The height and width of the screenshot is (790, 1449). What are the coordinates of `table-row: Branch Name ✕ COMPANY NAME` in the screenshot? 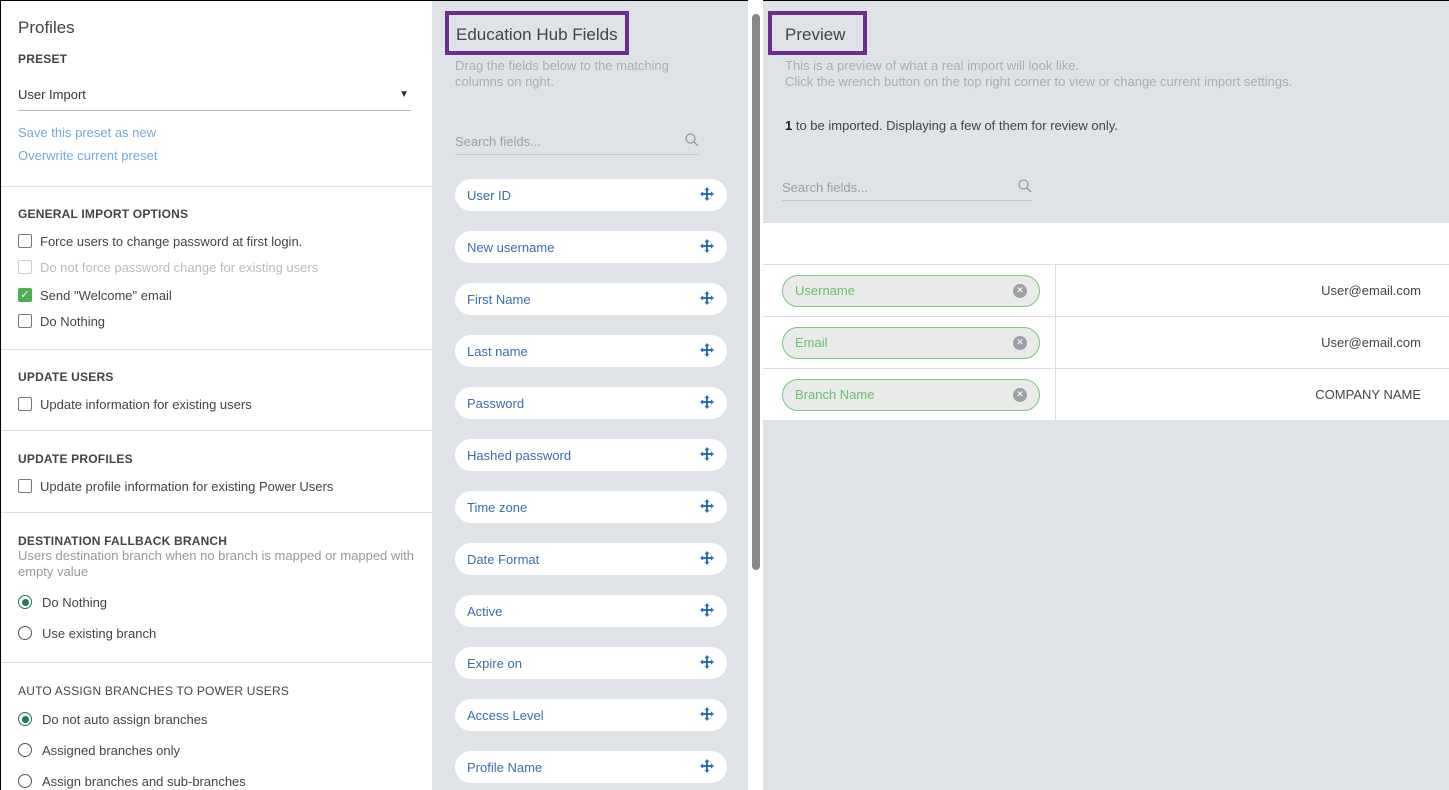 It's located at (1106, 395).